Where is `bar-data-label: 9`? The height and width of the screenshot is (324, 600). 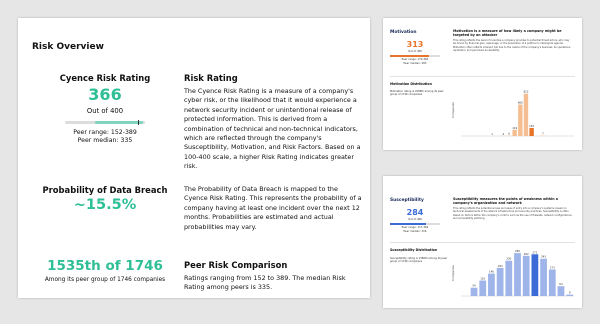 bar-data-label: 9 is located at coordinates (570, 293).